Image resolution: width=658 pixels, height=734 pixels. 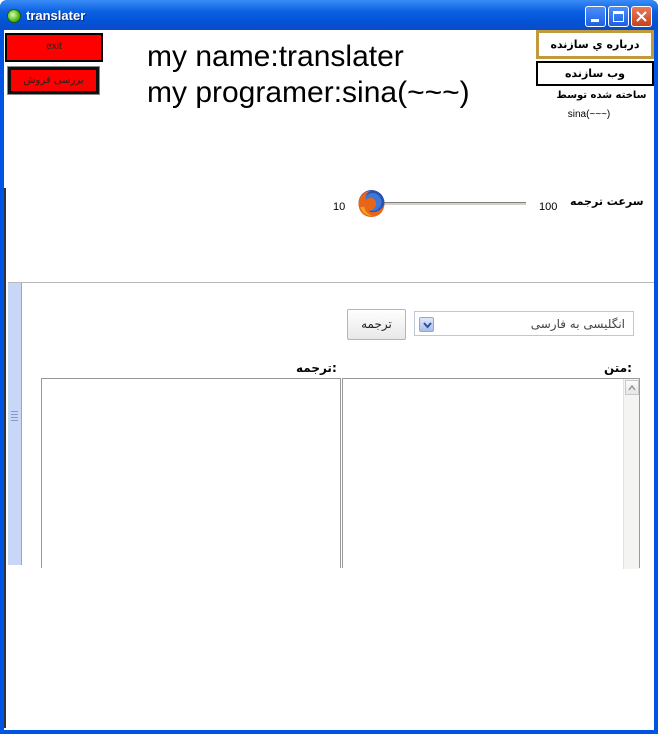 What do you see at coordinates (376, 324) in the screenshot?
I see `translate-button: ترجمه` at bounding box center [376, 324].